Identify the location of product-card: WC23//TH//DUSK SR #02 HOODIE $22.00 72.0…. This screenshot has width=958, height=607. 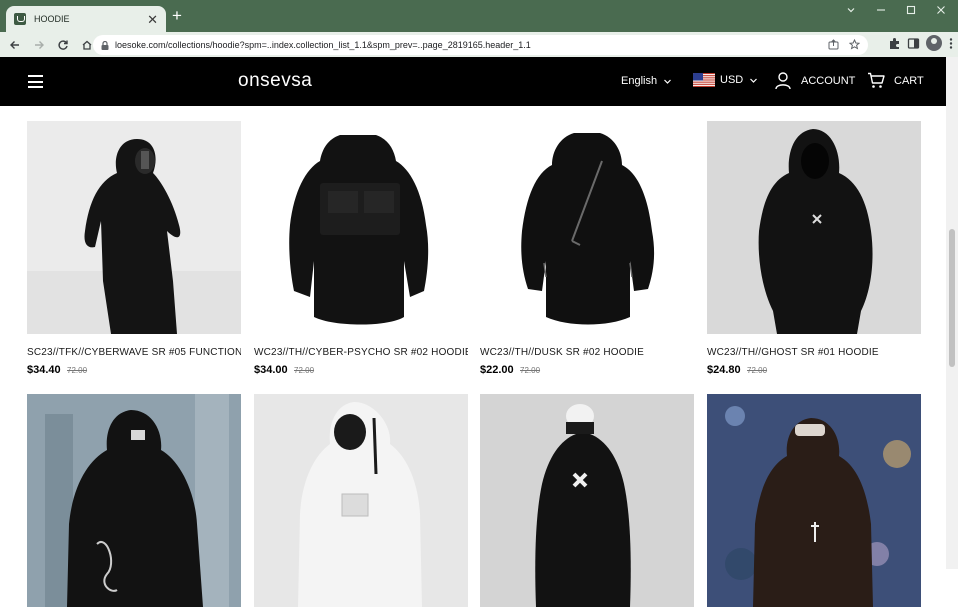
(587, 248).